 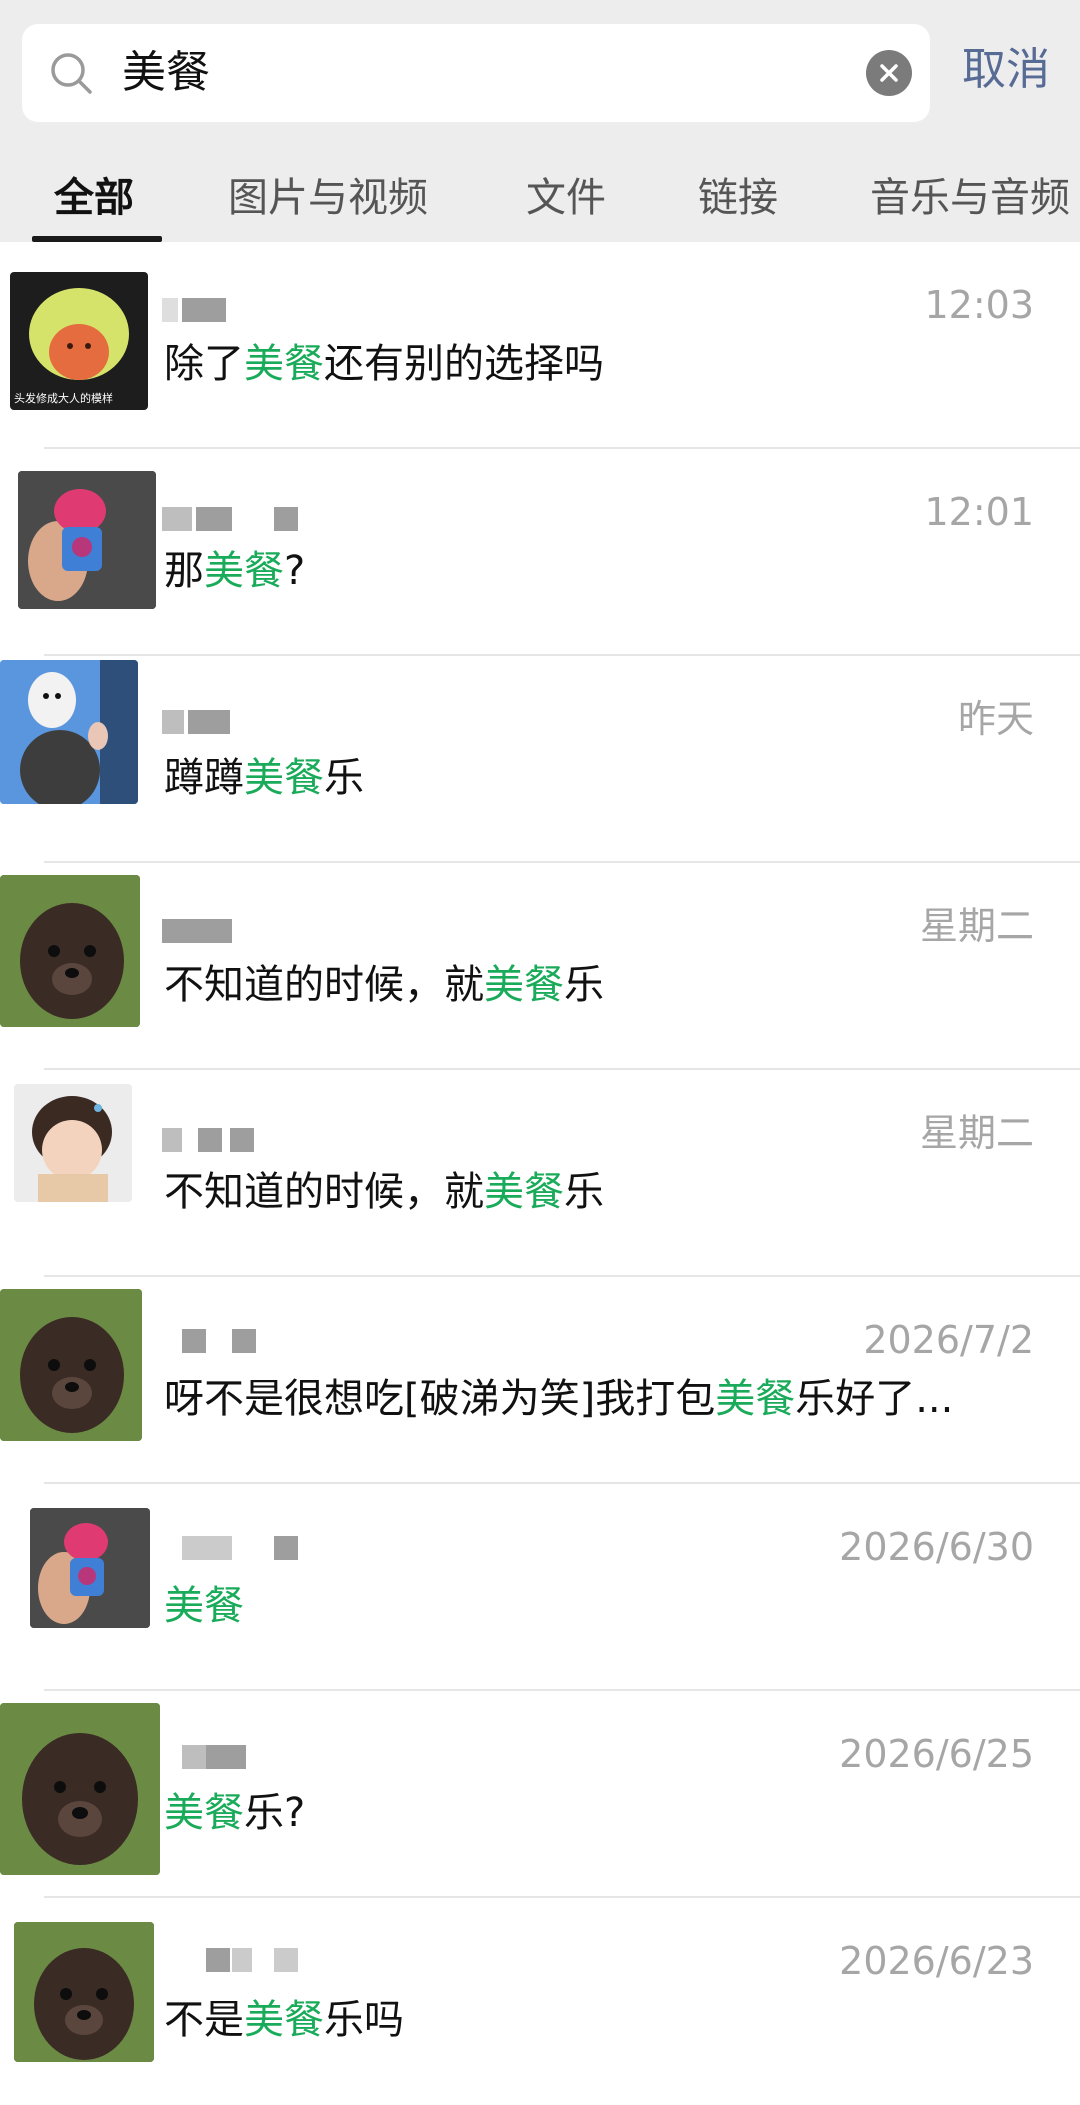 What do you see at coordinates (979, 512) in the screenshot?
I see `message-time: 12:01` at bounding box center [979, 512].